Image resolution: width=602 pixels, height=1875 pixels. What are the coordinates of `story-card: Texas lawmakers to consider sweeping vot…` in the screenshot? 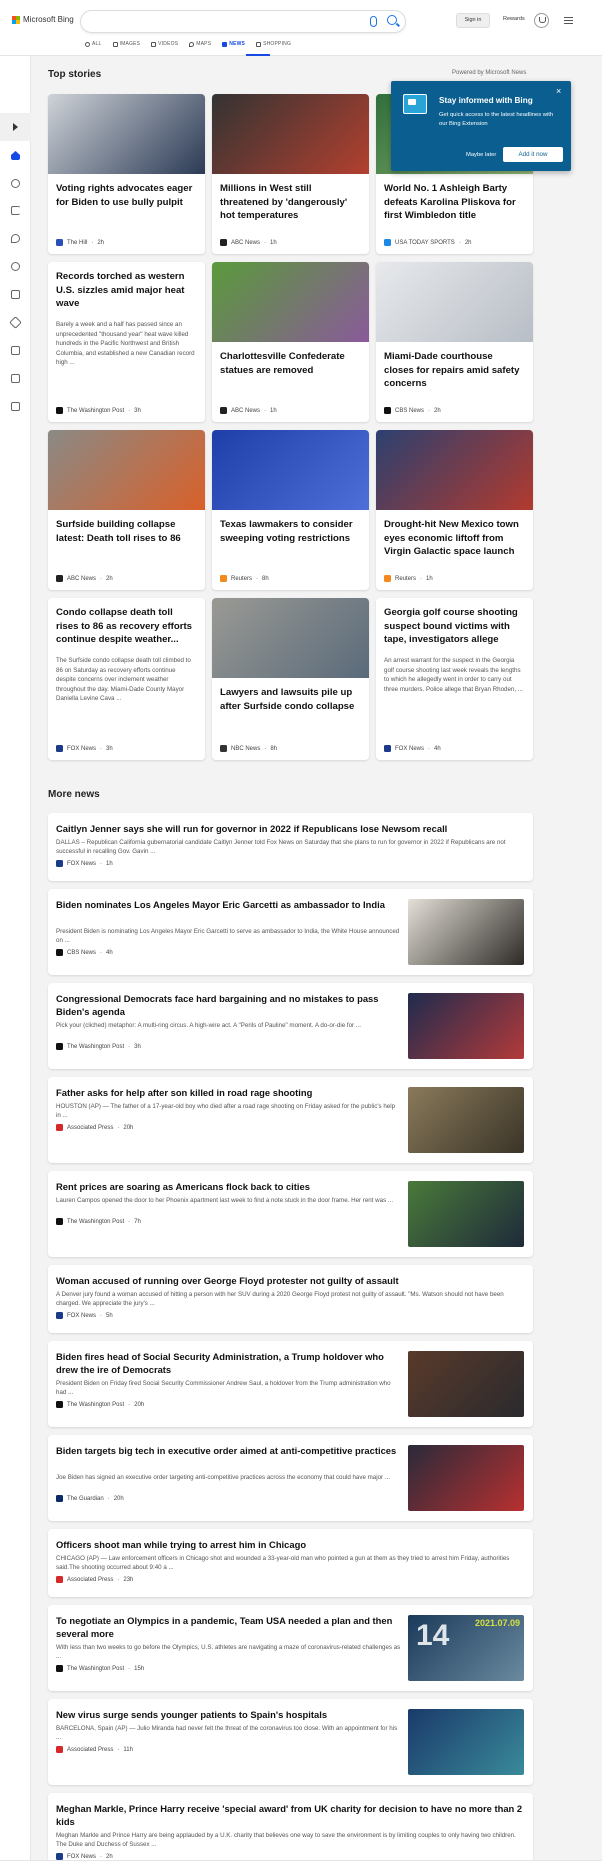 It's located at (290, 510).